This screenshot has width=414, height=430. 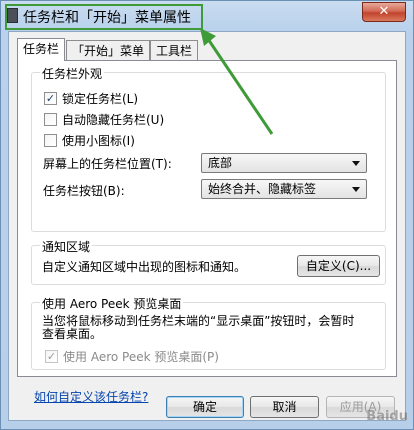 What do you see at coordinates (108, 50) in the screenshot?
I see `tab-start-menu: 「开始」菜单` at bounding box center [108, 50].